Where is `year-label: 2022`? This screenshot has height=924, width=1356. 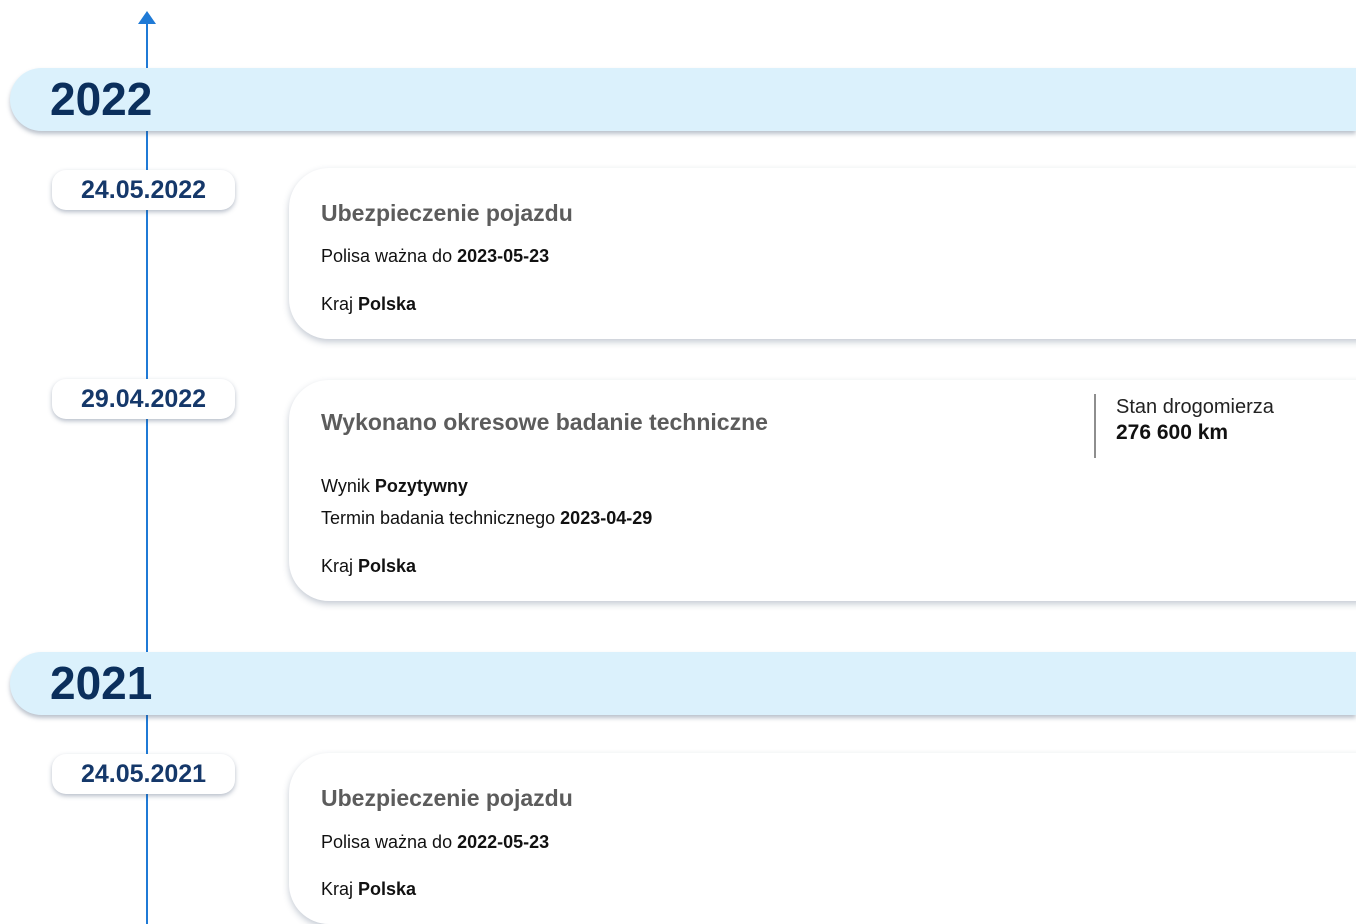
year-label: 2022 is located at coordinates (101, 99).